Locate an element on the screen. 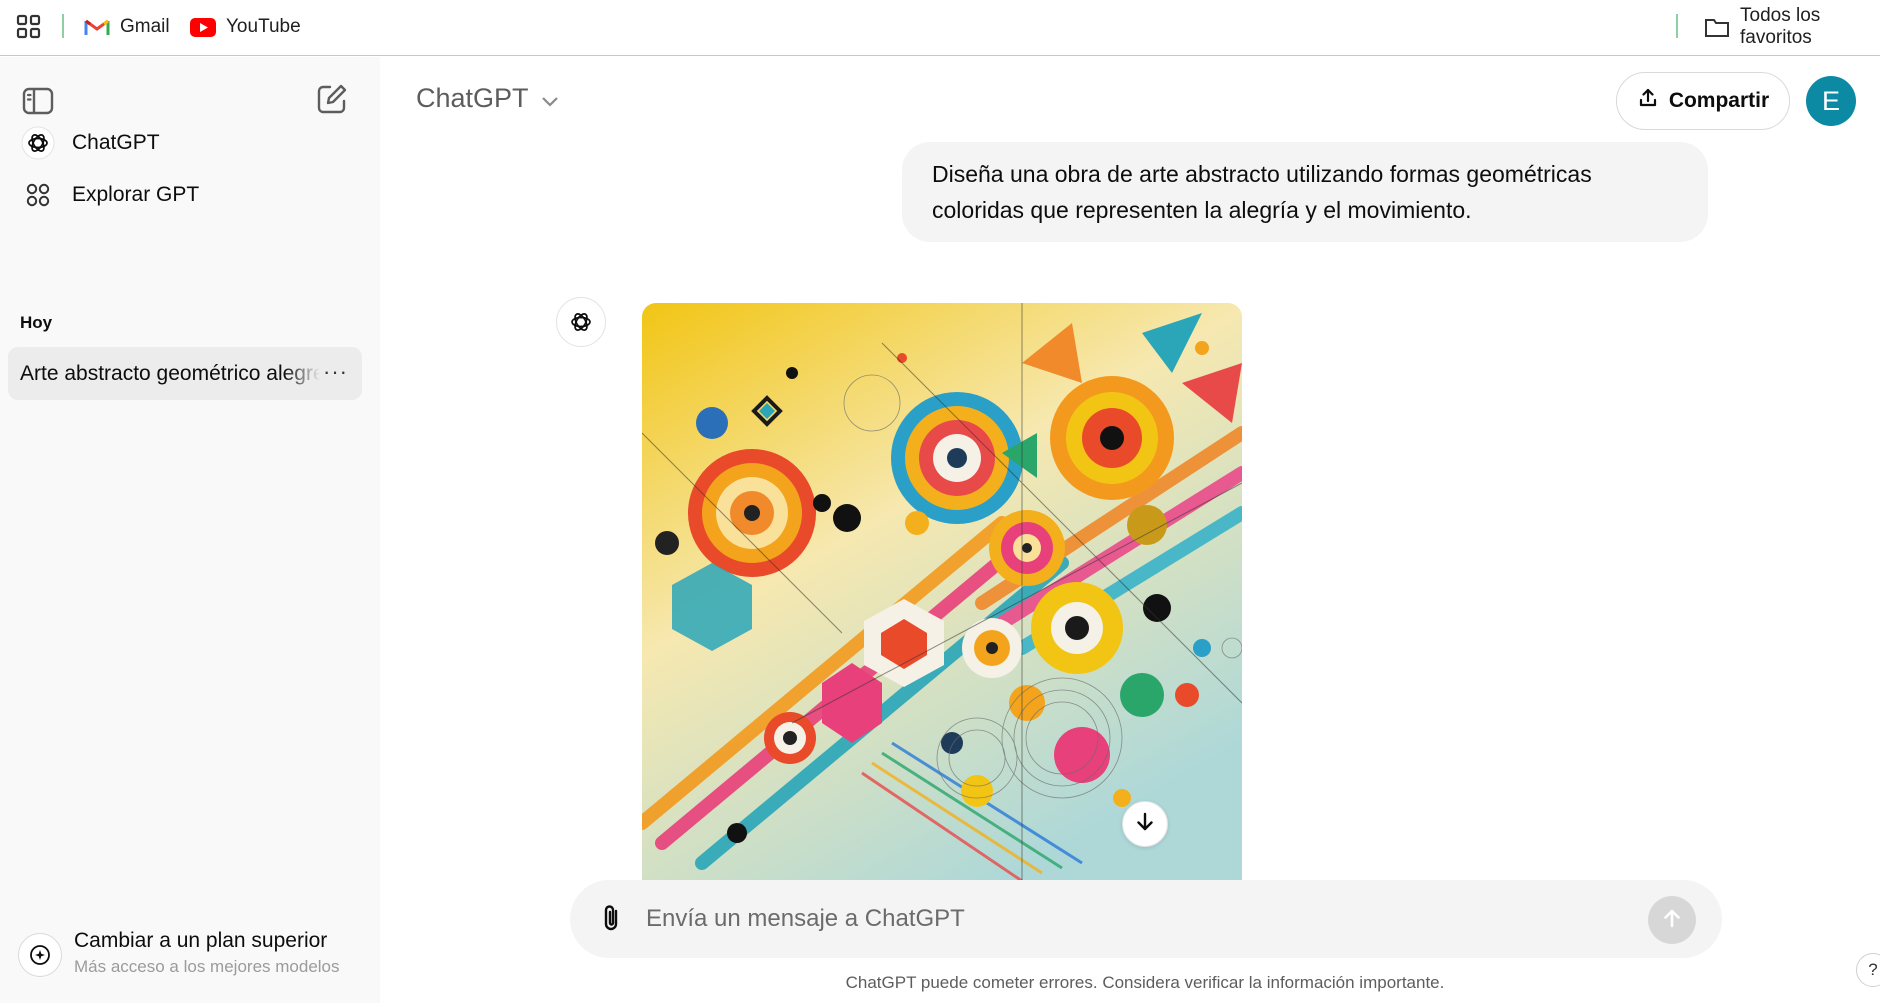 The height and width of the screenshot is (1003, 1880). model-label: ChatGPT is located at coordinates (472, 98).